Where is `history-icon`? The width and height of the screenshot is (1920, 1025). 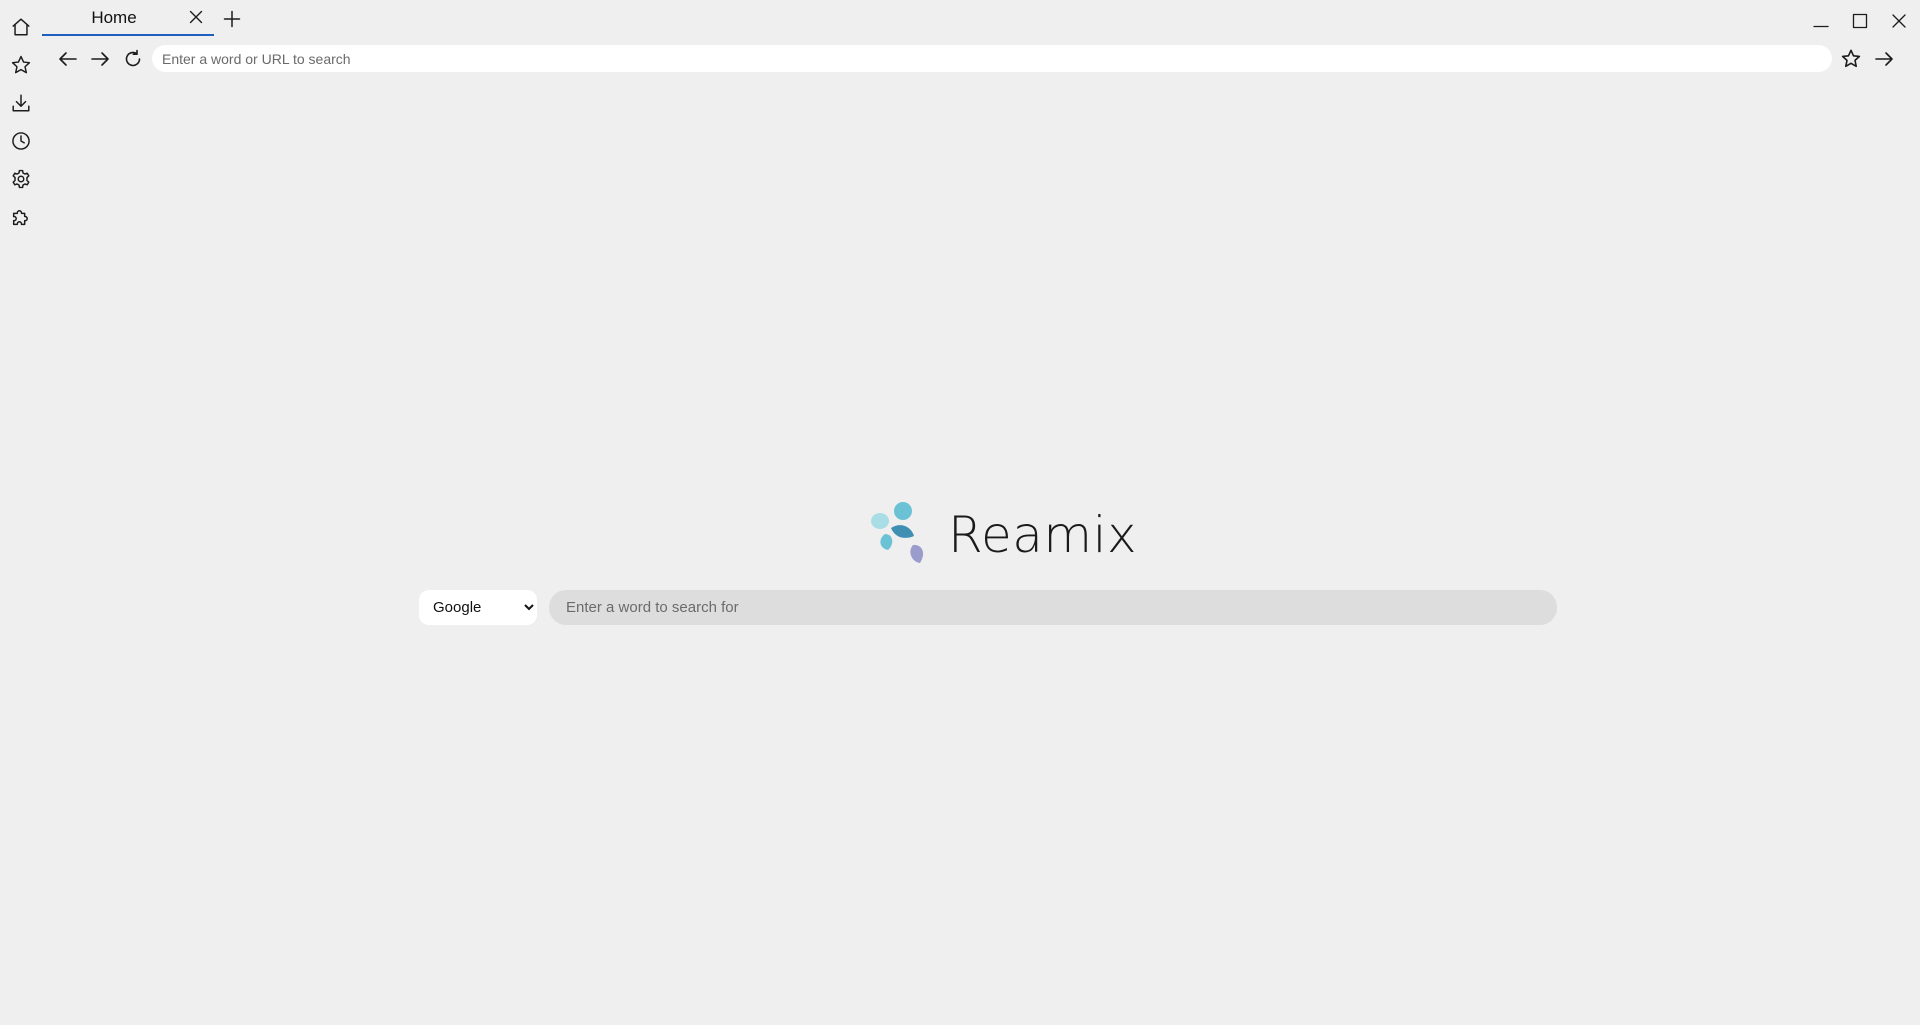
history-icon is located at coordinates (21, 141).